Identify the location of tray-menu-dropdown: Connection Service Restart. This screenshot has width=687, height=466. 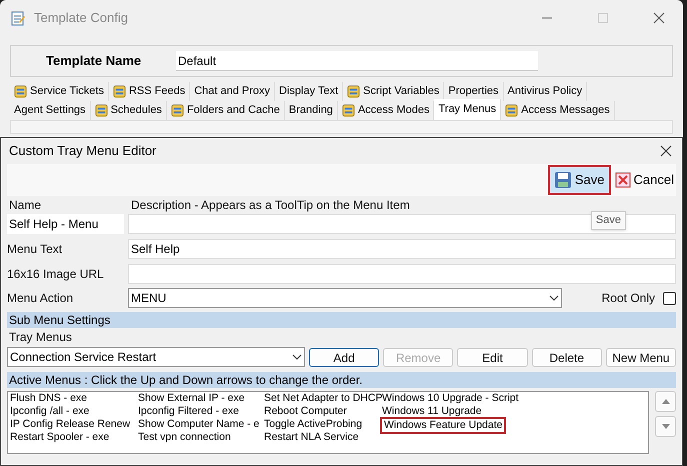
(156, 357).